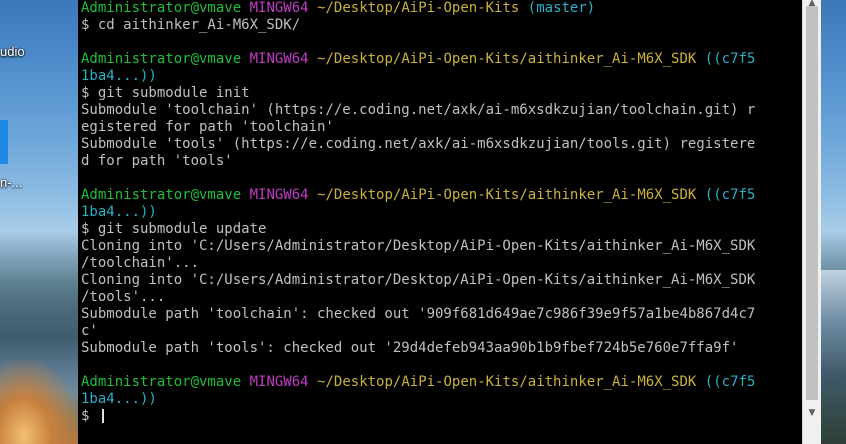 The height and width of the screenshot is (444, 846). I want to click on output-line: c', so click(89, 331).